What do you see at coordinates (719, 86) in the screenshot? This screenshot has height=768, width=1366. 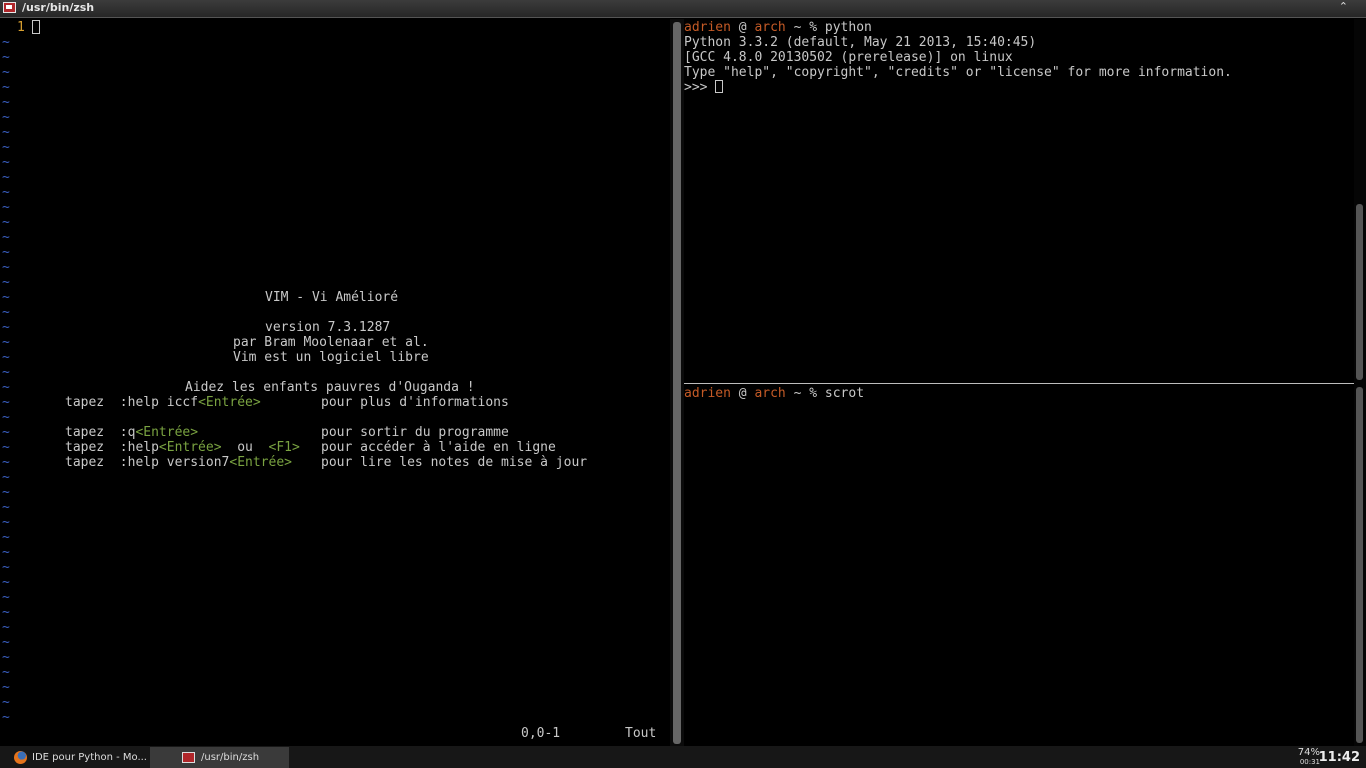 I see `python-cursor` at bounding box center [719, 86].